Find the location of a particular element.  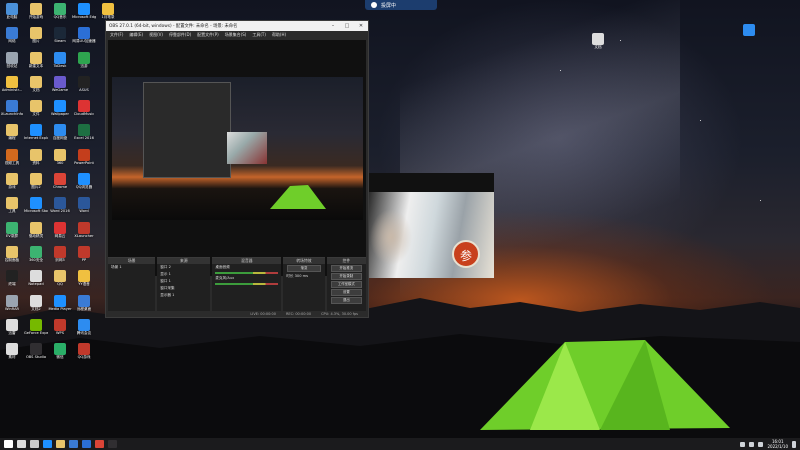

desktop-icon: Excel 2016 is located at coordinates (84, 133).